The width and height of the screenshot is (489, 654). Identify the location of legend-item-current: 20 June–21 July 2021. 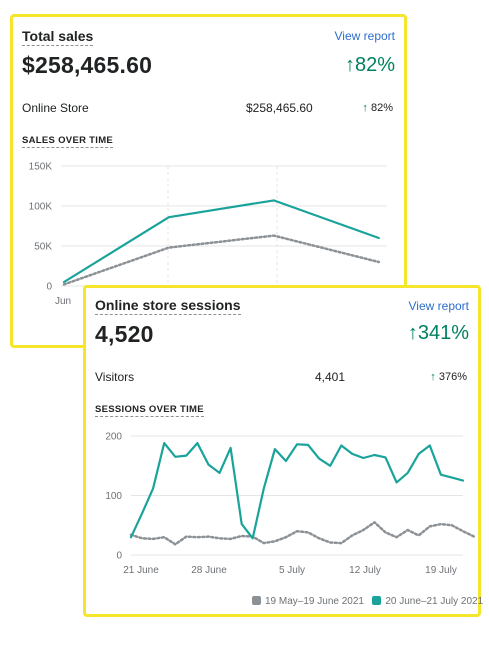
(427, 601).